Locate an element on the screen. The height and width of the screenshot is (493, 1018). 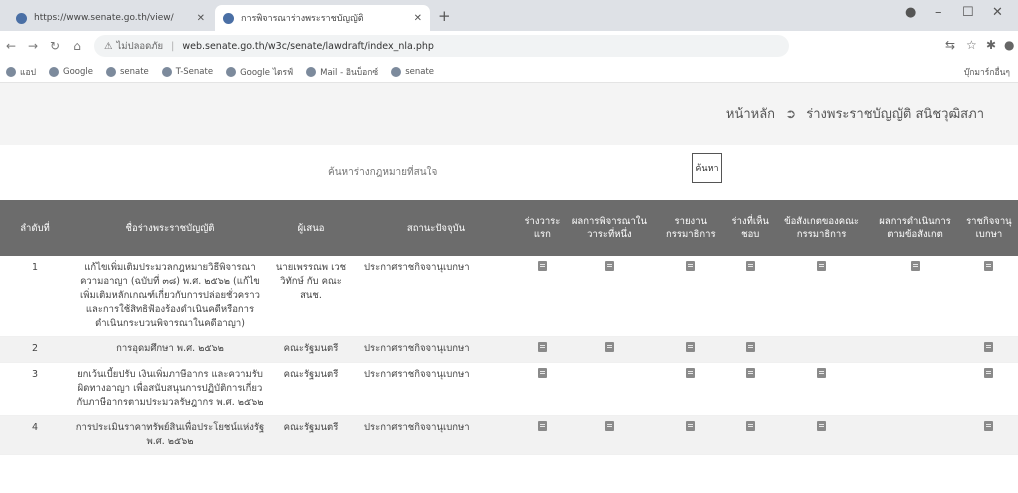
mail-icon is located at coordinates (311, 71).